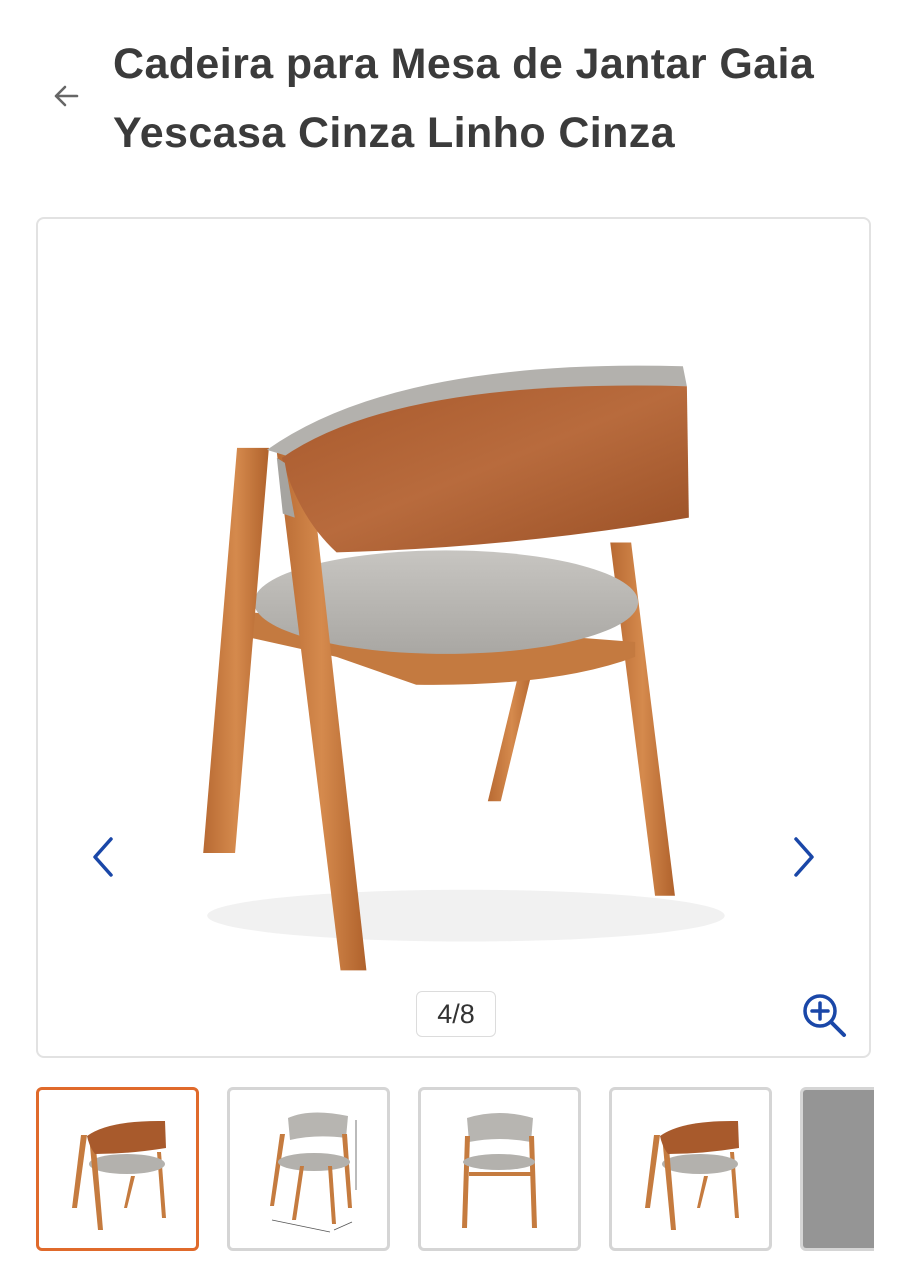 This screenshot has height=1280, width=909. I want to click on thumbnail-chair-back-view-alt, so click(690, 1169).